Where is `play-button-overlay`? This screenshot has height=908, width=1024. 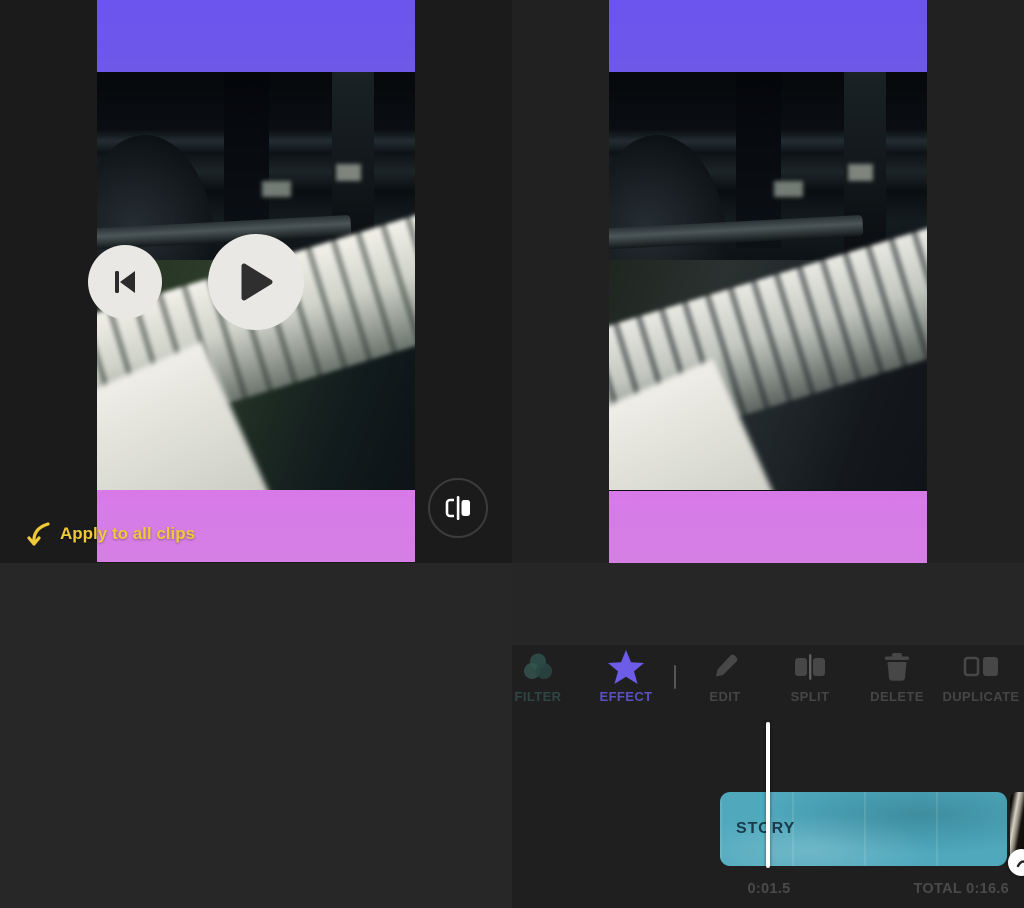 play-button-overlay is located at coordinates (256, 282).